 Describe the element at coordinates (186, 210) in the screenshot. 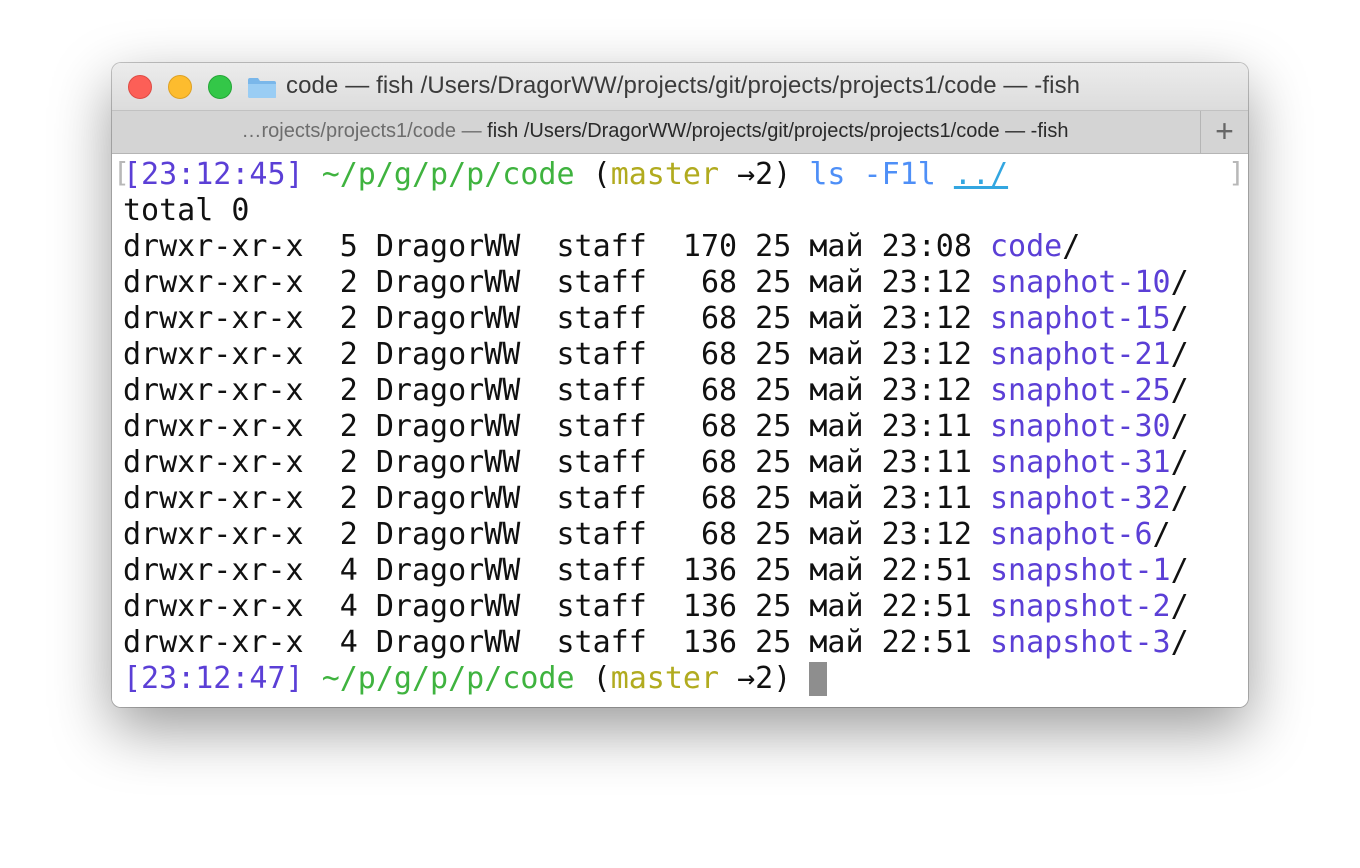

I see `total-line: total 0` at that location.